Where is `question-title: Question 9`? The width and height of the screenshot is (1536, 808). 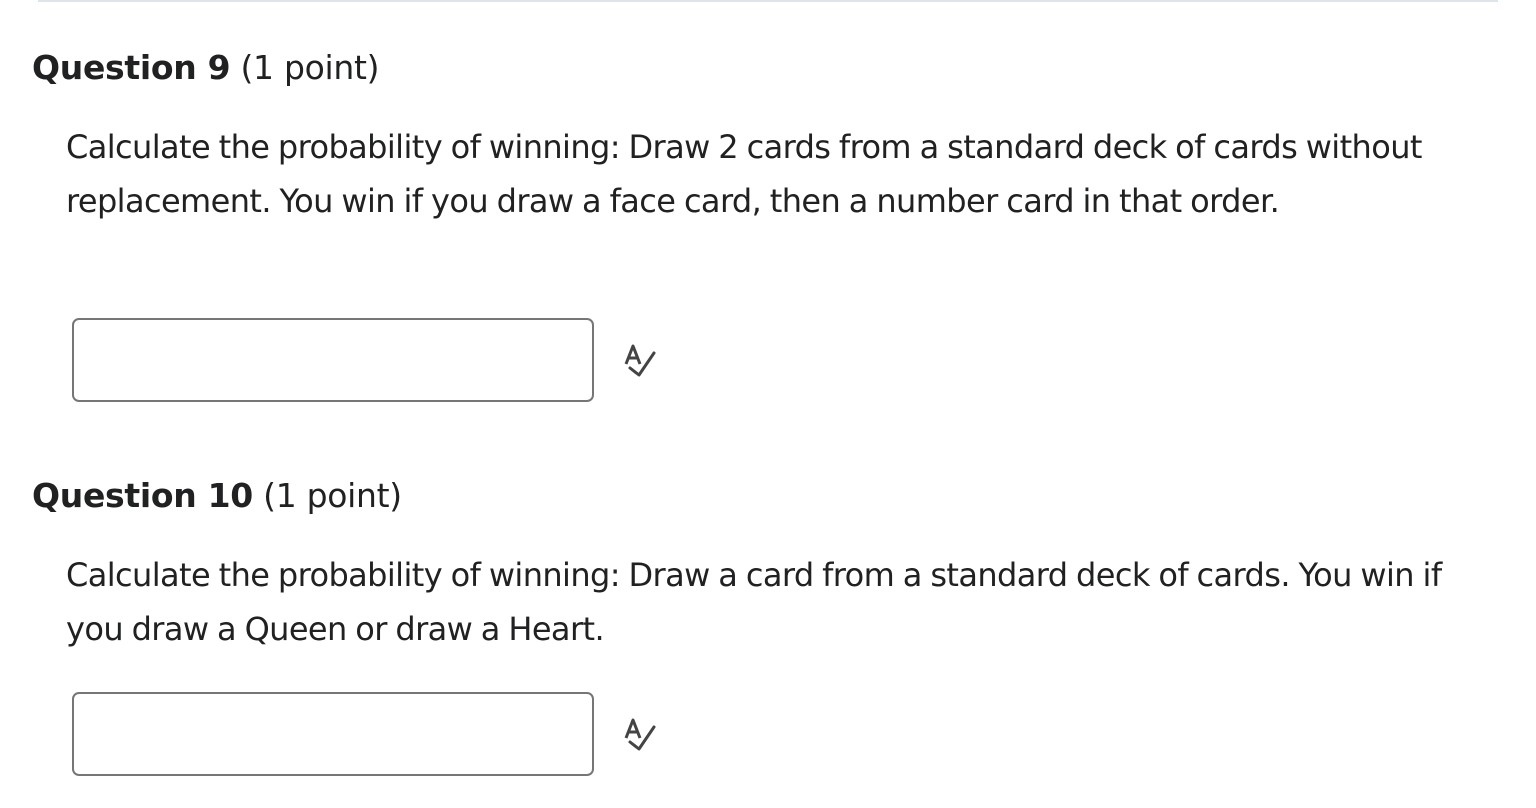 question-title: Question 9 is located at coordinates (131, 67).